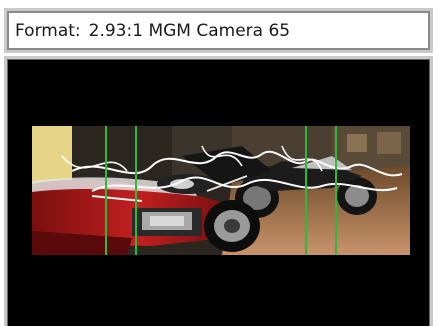 Image resolution: width=437 pixels, height=326 pixels. I want to click on format-toolbar: Format: 2.93:1 MGM Camera 65, so click(218, 30).